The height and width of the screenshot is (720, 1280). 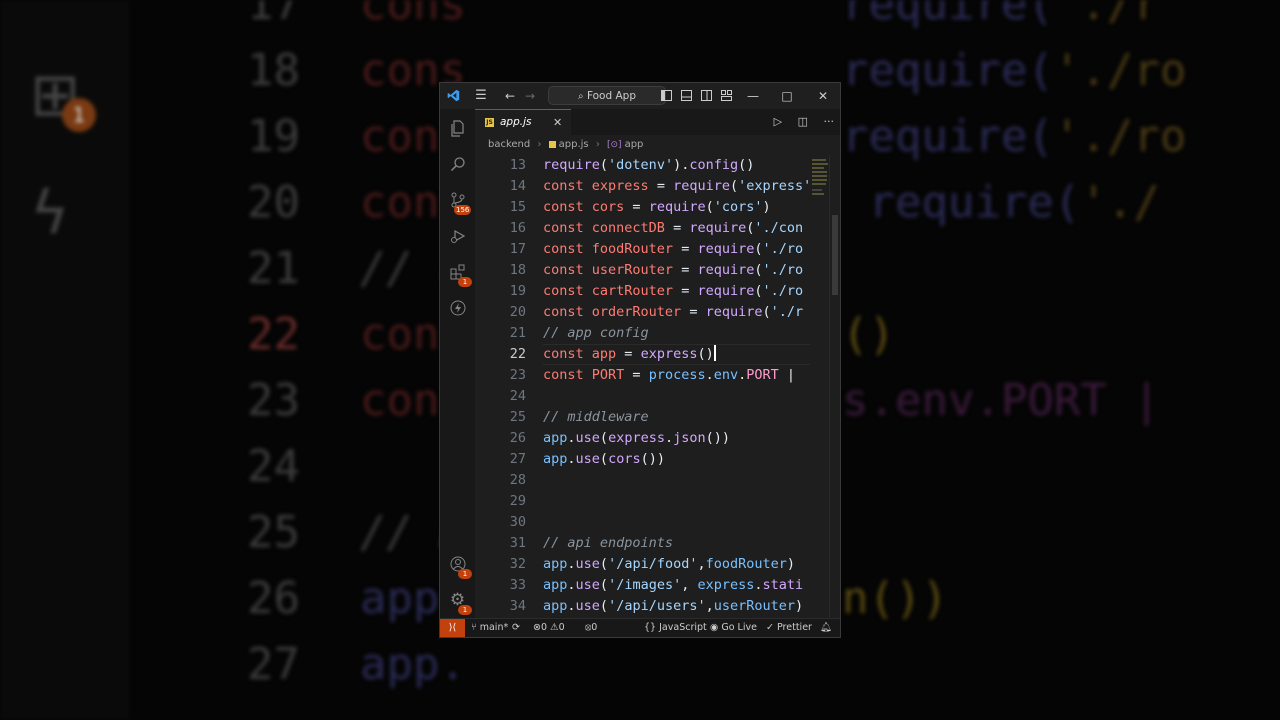 What do you see at coordinates (356, 136) in the screenshot?
I see `background-line: 19 cons` at bounding box center [356, 136].